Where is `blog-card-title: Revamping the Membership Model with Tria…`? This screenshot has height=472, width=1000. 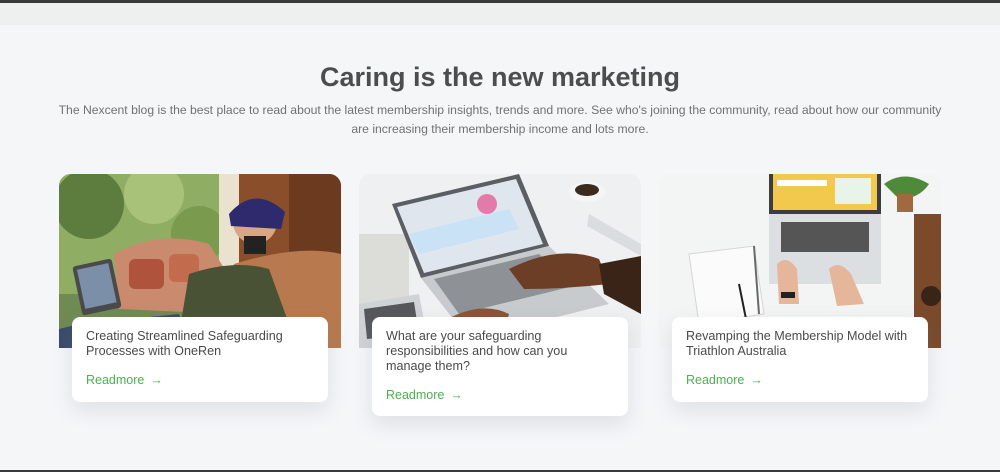
blog-card-title: Revamping the Membership Model with Tria… is located at coordinates (797, 343).